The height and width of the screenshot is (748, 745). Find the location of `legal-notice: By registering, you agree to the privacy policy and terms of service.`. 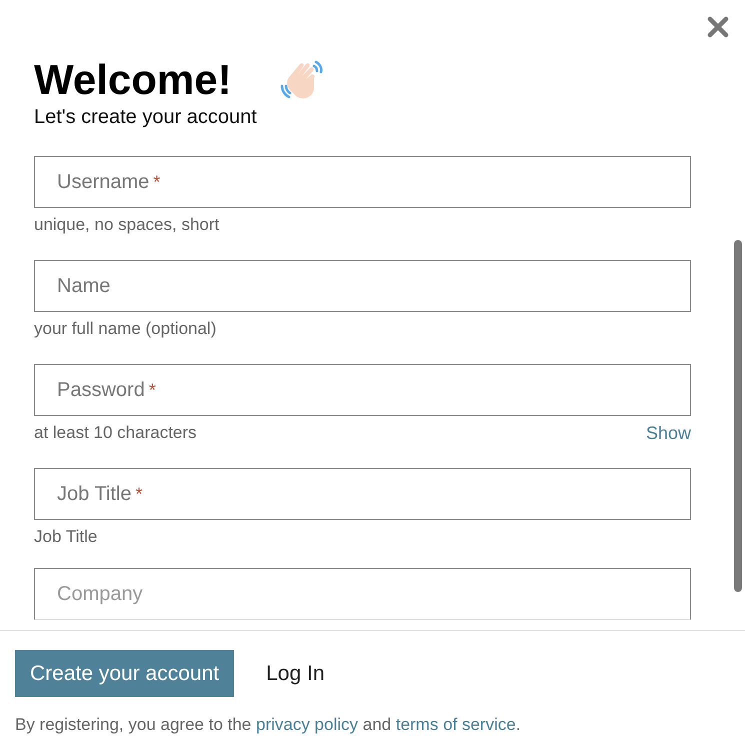

legal-notice: By registering, you agree to the privacy policy and terms of service. is located at coordinates (268, 725).